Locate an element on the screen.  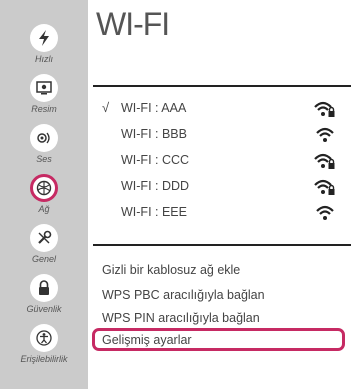
sidebar-item-sound: Ses is located at coordinates (44, 146).